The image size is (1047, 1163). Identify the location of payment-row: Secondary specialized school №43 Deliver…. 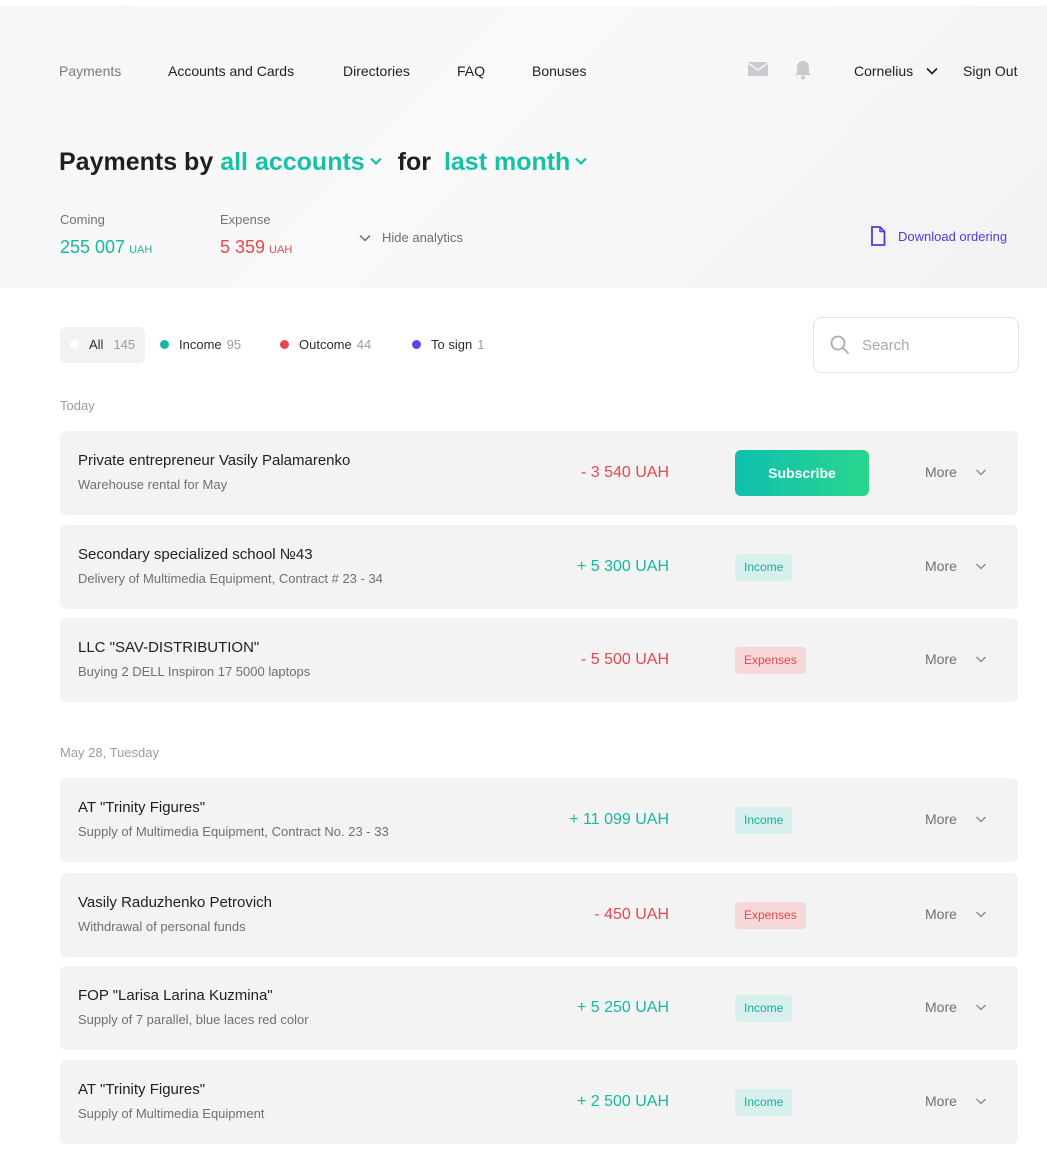
(539, 567).